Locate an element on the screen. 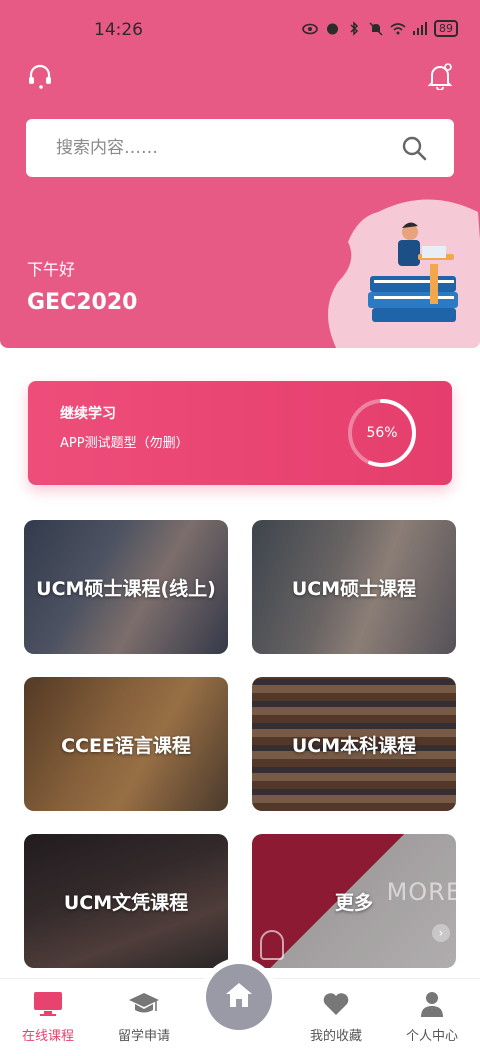 The height and width of the screenshot is (1056, 480). graduation-cap-icon is located at coordinates (144, 1004).